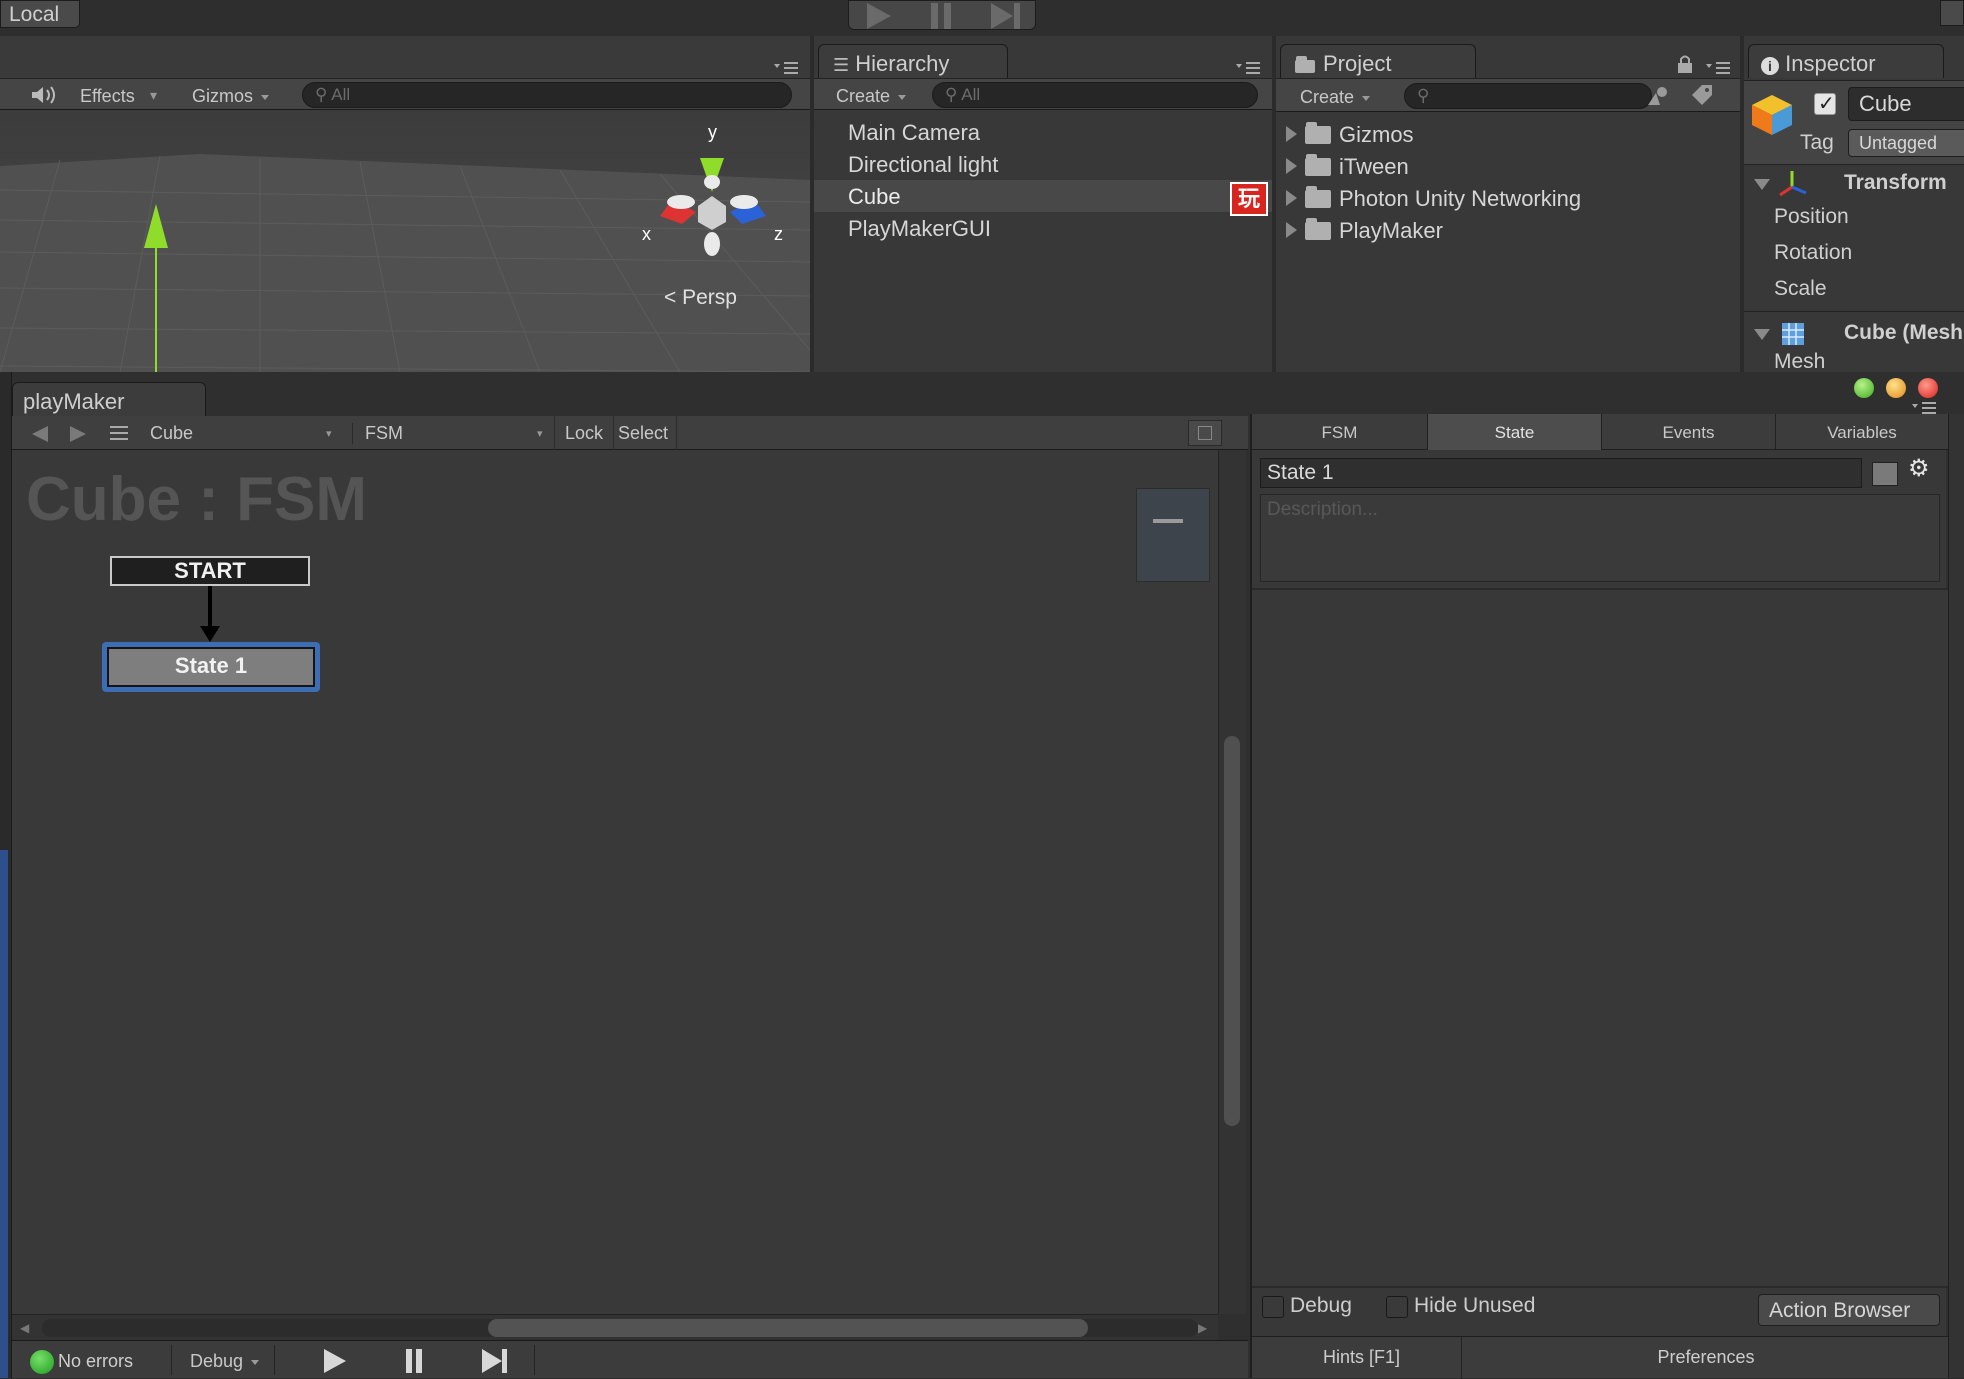 This screenshot has height=1379, width=1964. Describe the element at coordinates (1703, 96) in the screenshot. I see `filter-by-label-icon` at that location.